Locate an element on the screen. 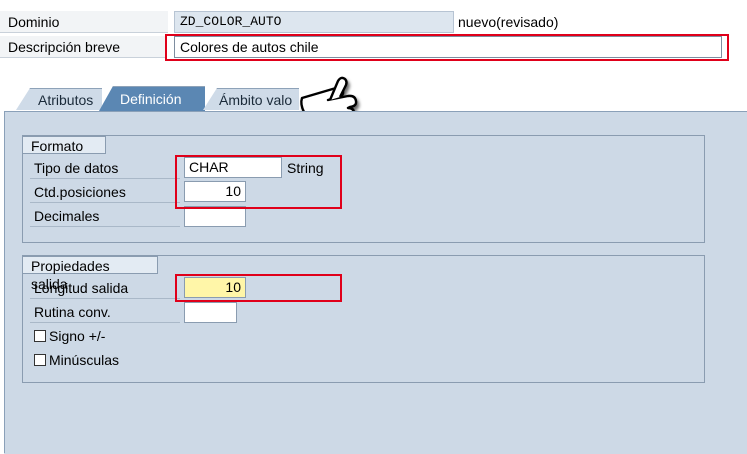 This screenshot has height=454, width=747. longitud-salida-label: Longitud salida is located at coordinates (105, 288).